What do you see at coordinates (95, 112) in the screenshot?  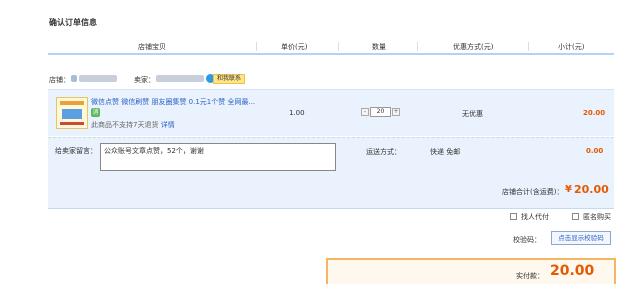 I see `consumer-protection-icon: 消` at bounding box center [95, 112].